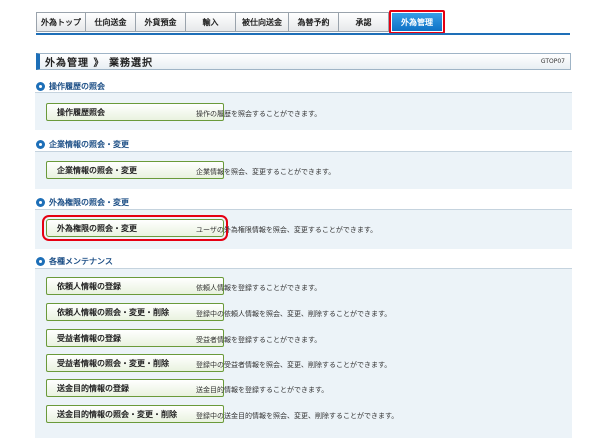 The width and height of the screenshot is (600, 446). I want to click on menu-description: 登録中の受益者情報を照会、変更、削除することができます。, so click(294, 365).